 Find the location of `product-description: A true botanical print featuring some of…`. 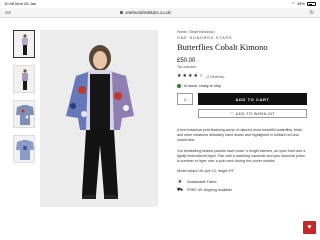

product-description: A true botanical print featuring some of… is located at coordinates (242, 151).